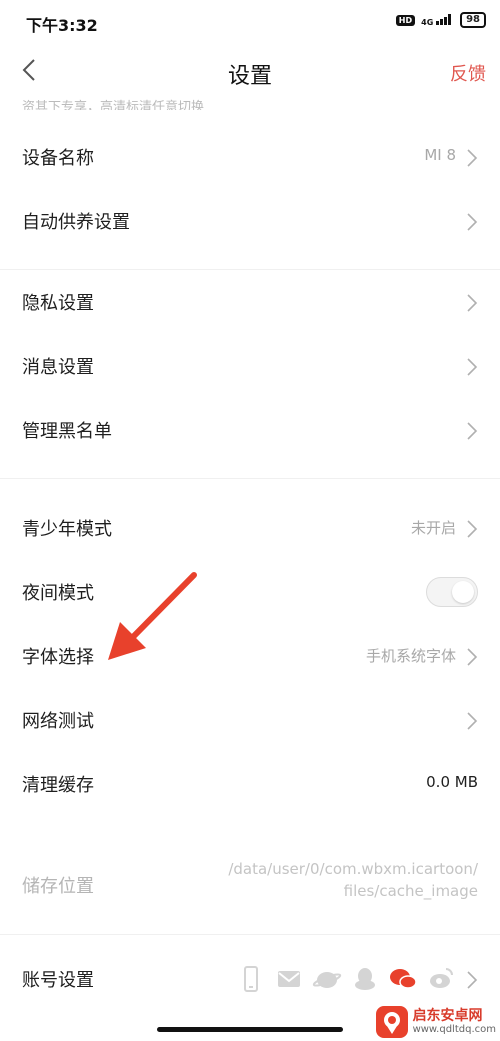 Image resolution: width=500 pixels, height=1041 pixels. I want to click on watermark-name: 启东安卓网, so click(447, 1016).